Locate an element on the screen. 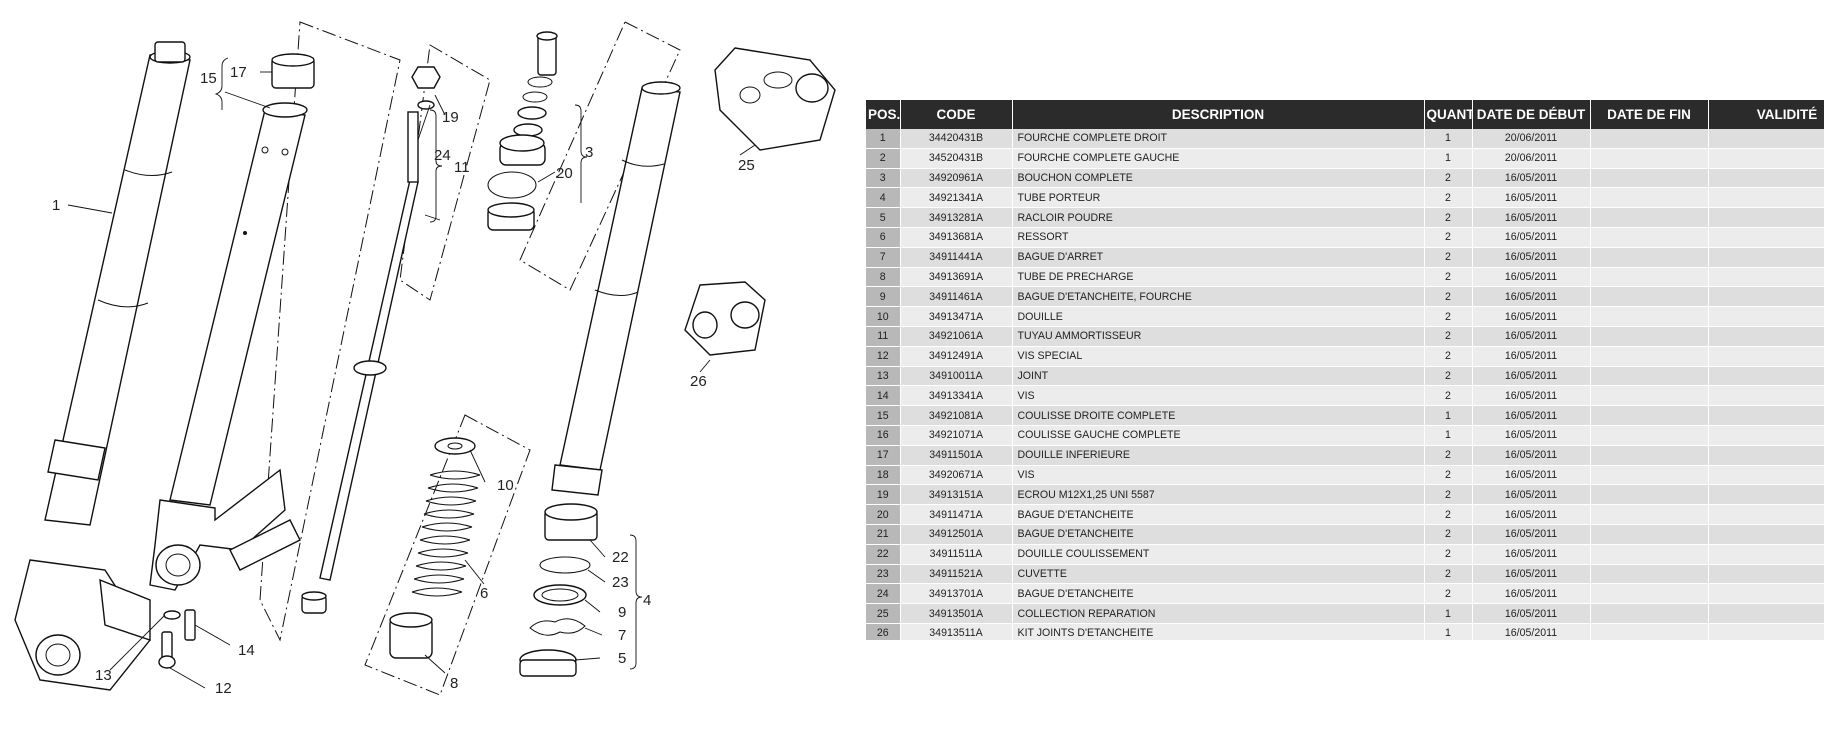 Image resolution: width=1824 pixels, height=738 pixels. callout-6: 6 is located at coordinates (484, 593).